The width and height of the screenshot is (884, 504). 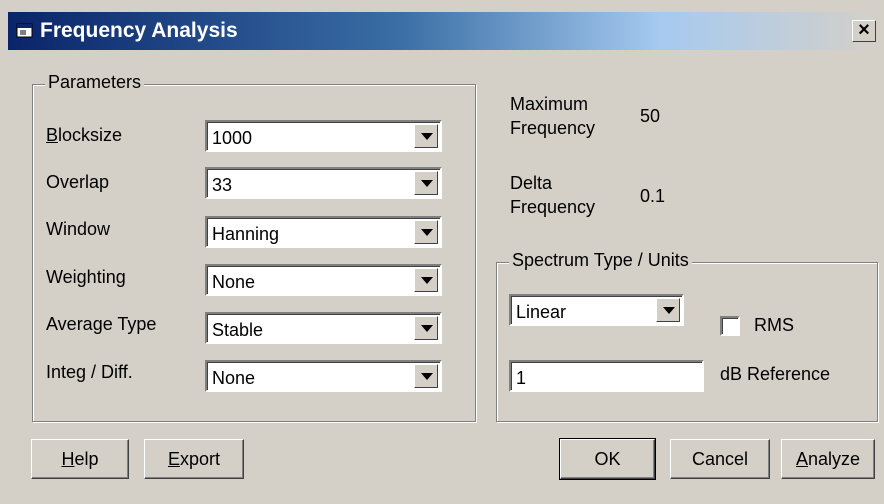 What do you see at coordinates (86, 277) in the screenshot?
I see `weighting-label: Weighting` at bounding box center [86, 277].